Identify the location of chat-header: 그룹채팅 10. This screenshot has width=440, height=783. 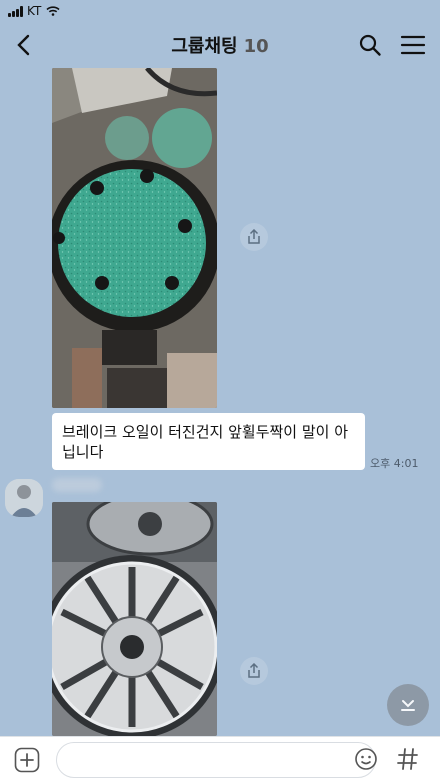
(220, 45).